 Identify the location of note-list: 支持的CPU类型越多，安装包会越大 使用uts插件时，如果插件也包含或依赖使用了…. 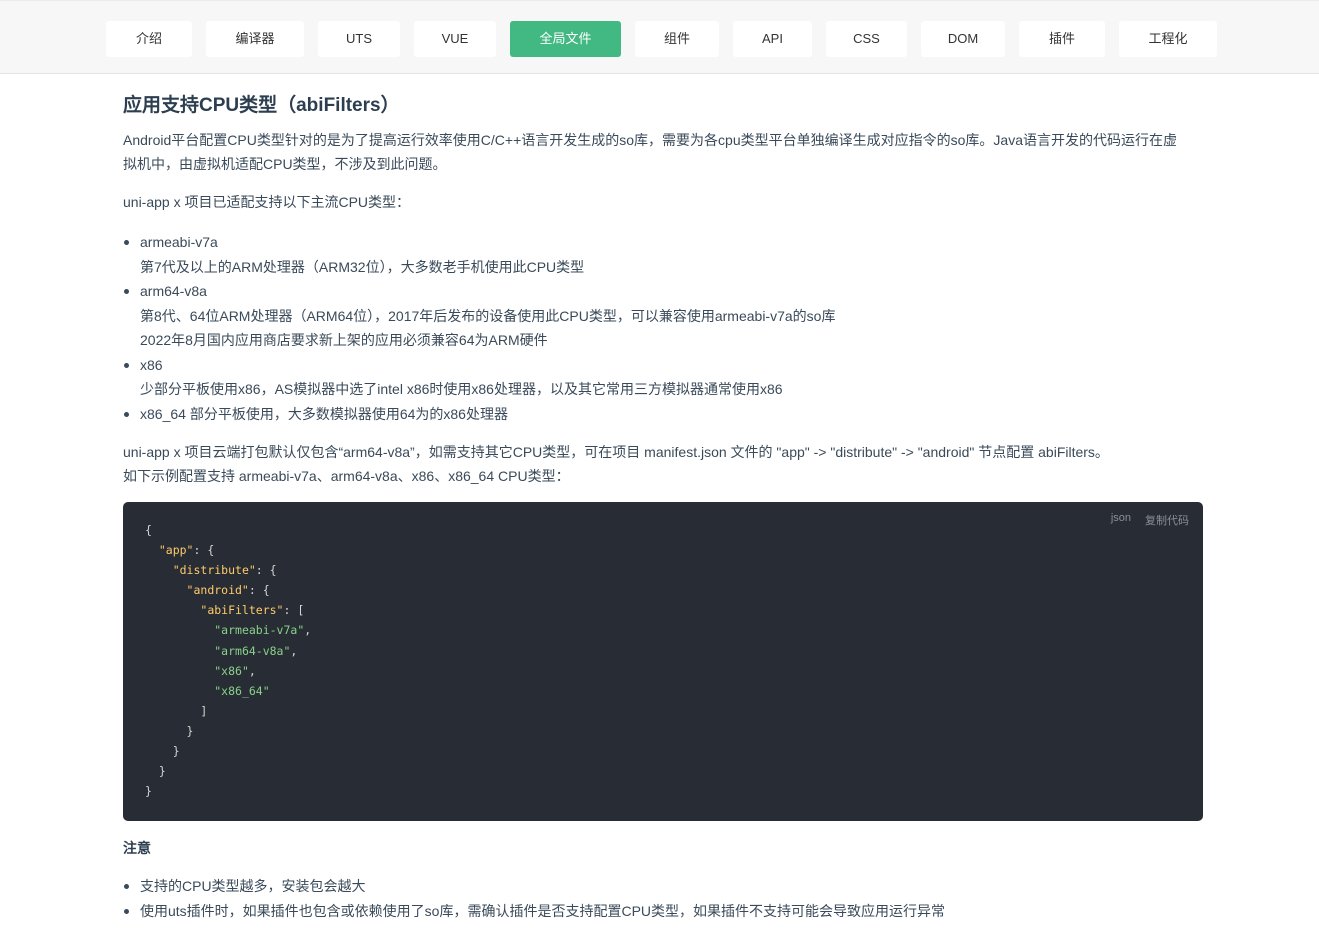
(534, 898).